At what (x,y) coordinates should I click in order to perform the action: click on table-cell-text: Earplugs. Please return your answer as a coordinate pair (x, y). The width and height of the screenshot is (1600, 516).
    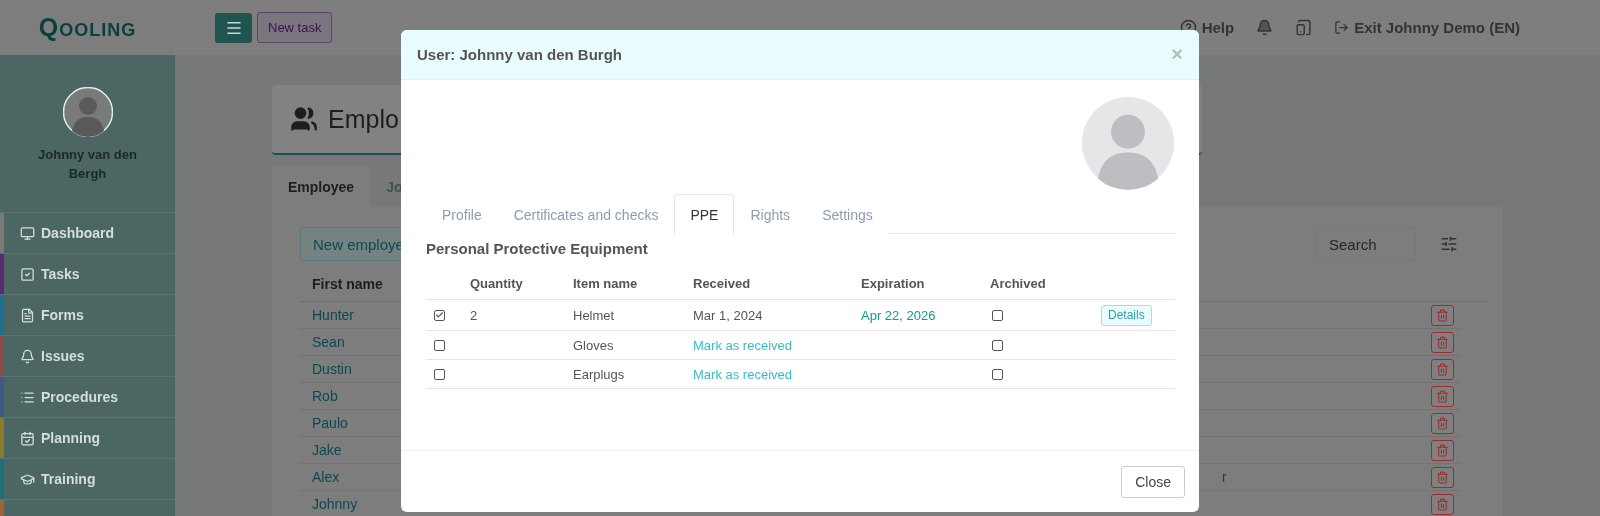
    Looking at the image, I should click on (599, 374).